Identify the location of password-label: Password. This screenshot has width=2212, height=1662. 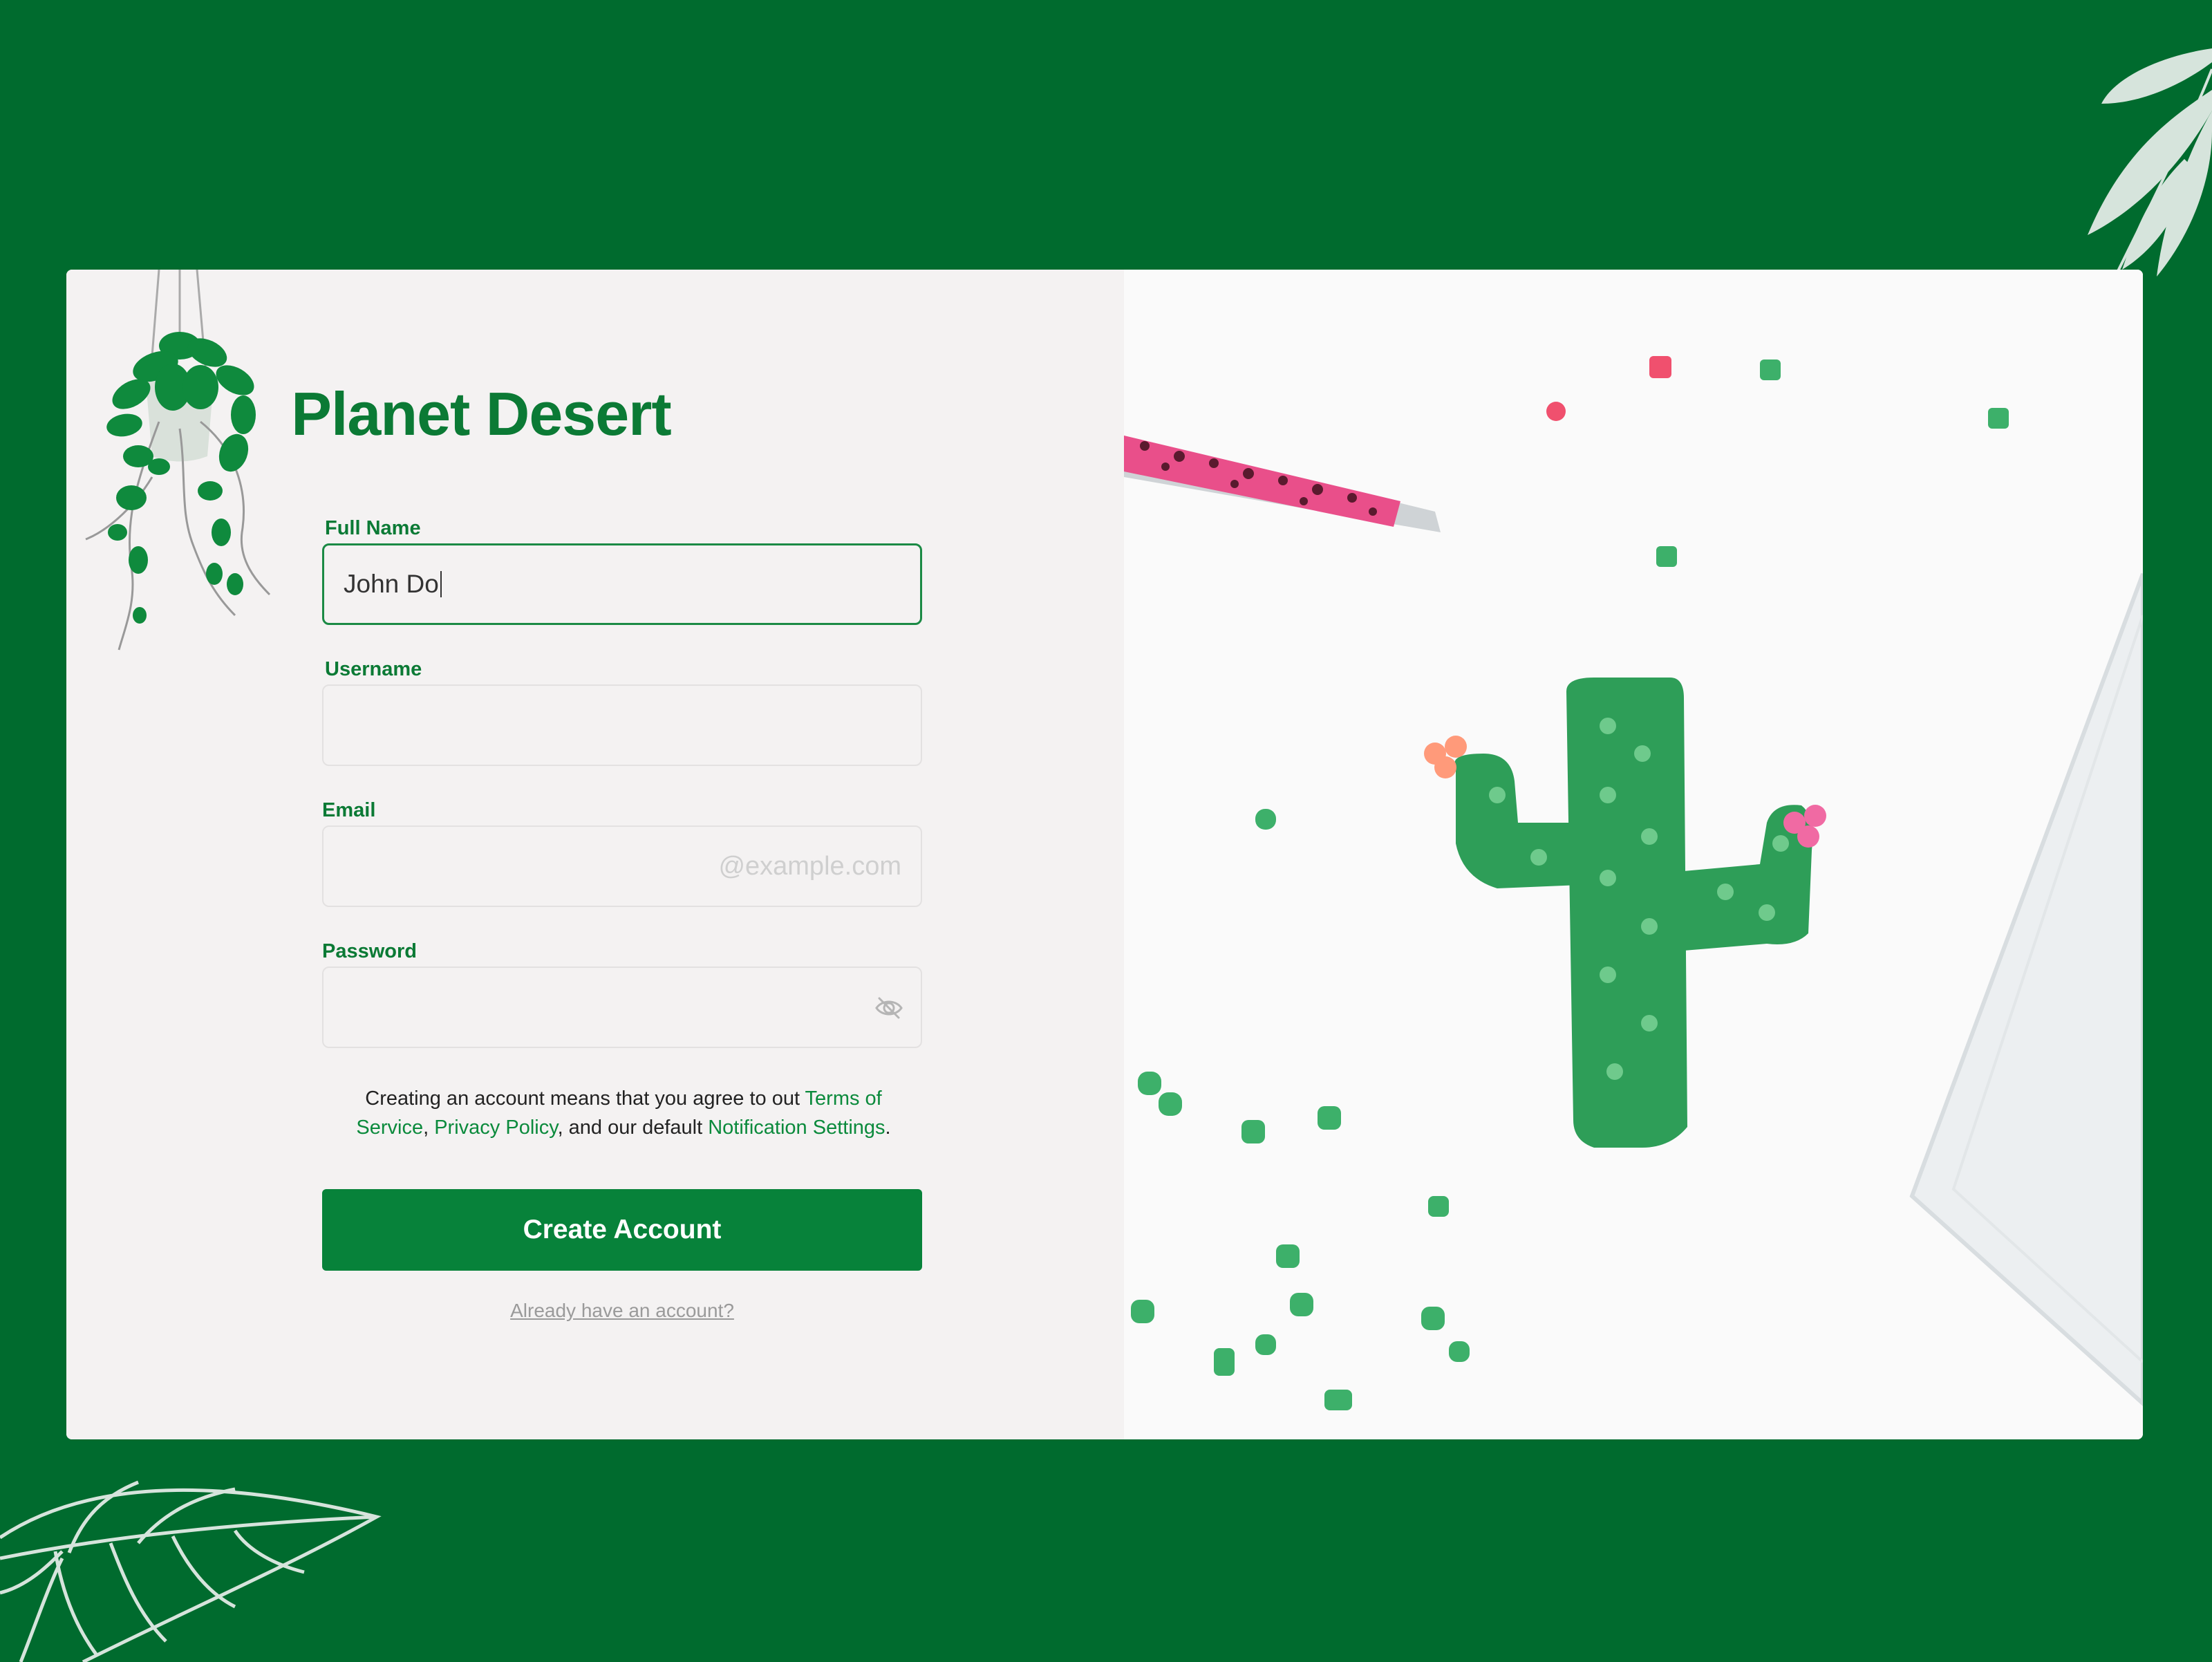
(370, 951).